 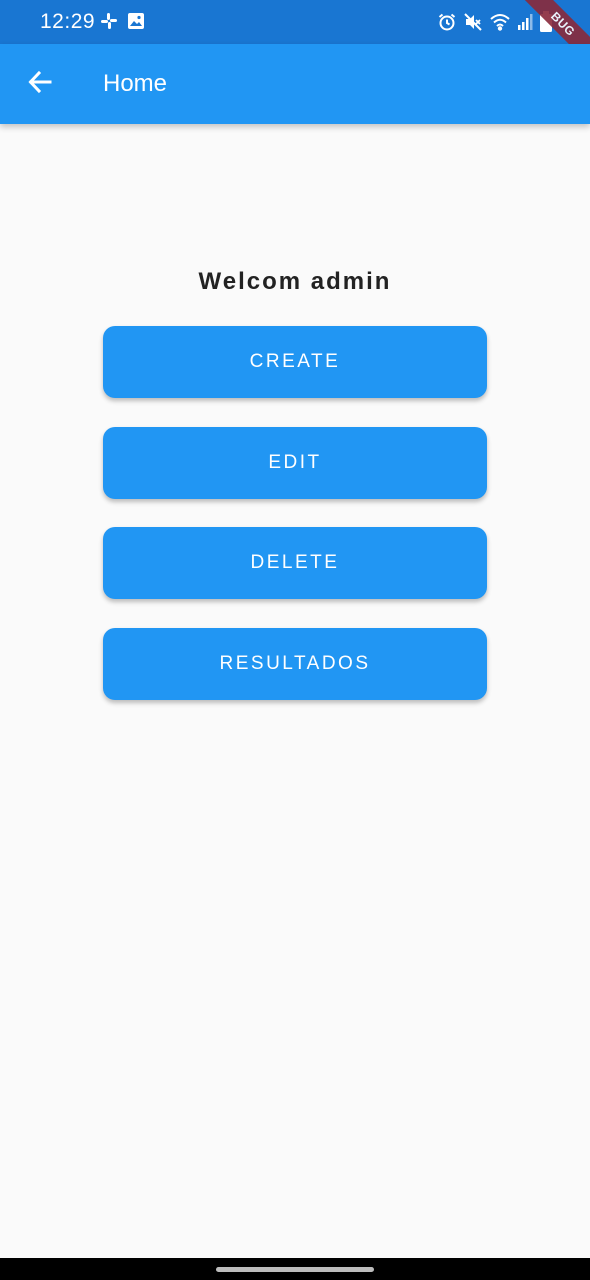 What do you see at coordinates (295, 84) in the screenshot?
I see `app-bar: Home` at bounding box center [295, 84].